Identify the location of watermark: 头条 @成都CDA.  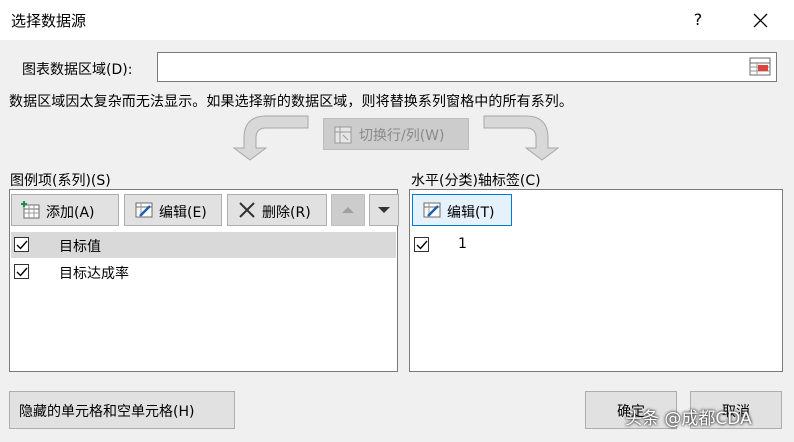
(688, 419).